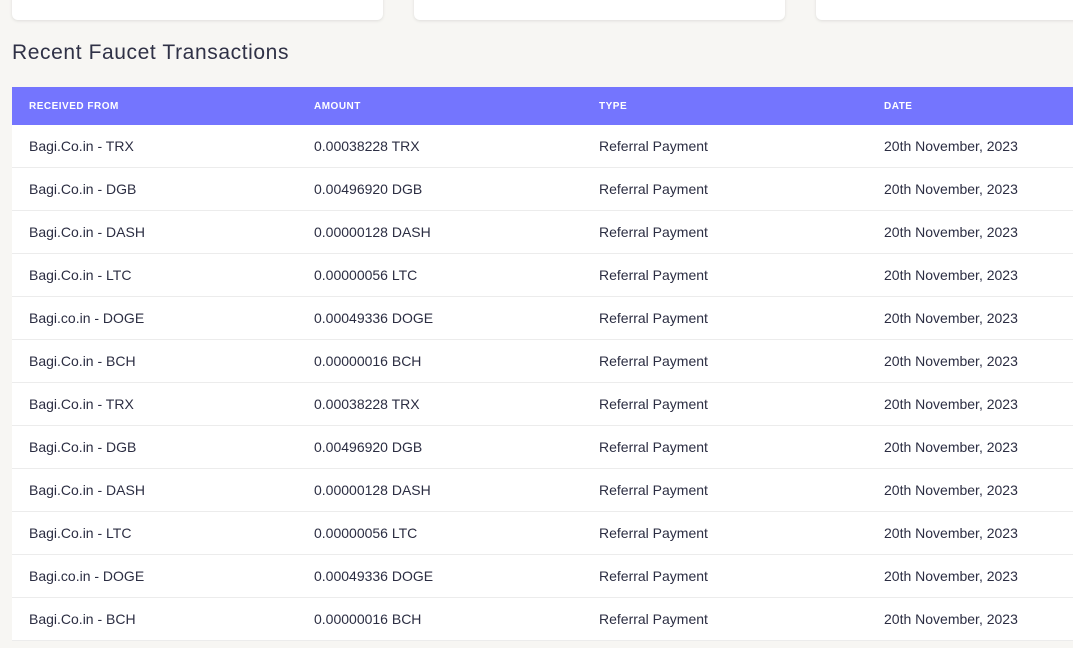 Image resolution: width=1073 pixels, height=648 pixels. What do you see at coordinates (898, 106) in the screenshot?
I see `column-header-date: DATE` at bounding box center [898, 106].